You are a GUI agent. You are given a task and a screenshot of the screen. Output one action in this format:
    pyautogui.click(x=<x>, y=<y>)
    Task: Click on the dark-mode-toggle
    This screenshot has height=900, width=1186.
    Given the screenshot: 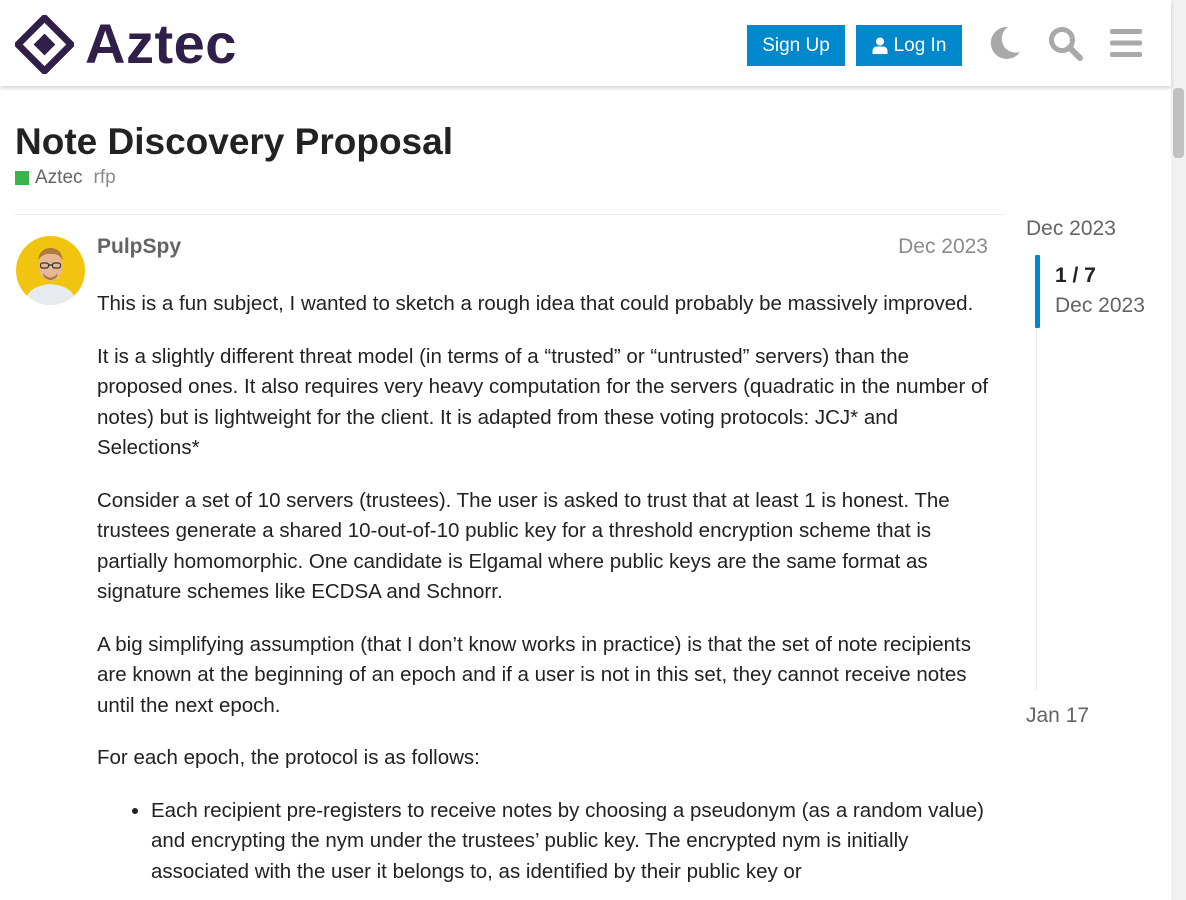 What is the action you would take?
    pyautogui.click(x=1004, y=43)
    